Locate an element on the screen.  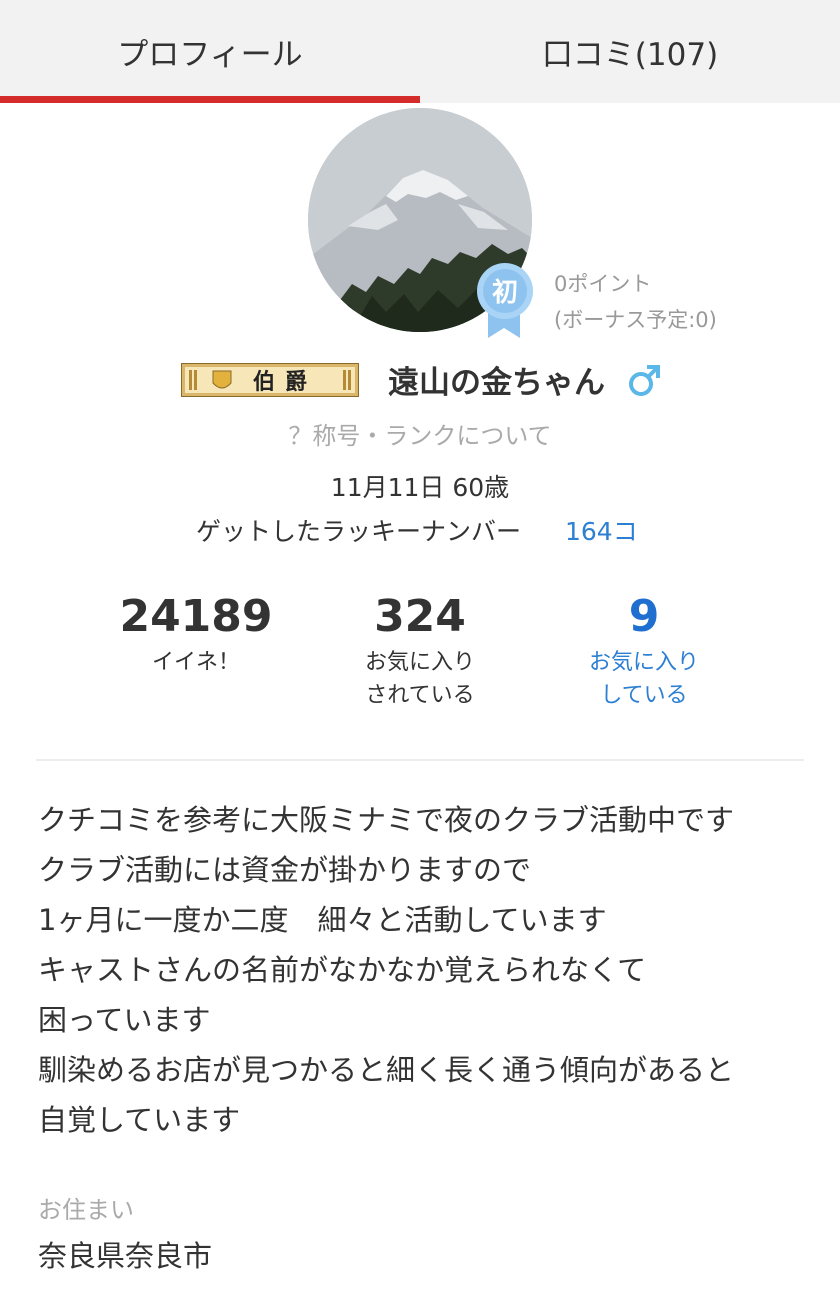
lucky-number-label: ゲットしたラッキーナンバー is located at coordinates (359, 531).